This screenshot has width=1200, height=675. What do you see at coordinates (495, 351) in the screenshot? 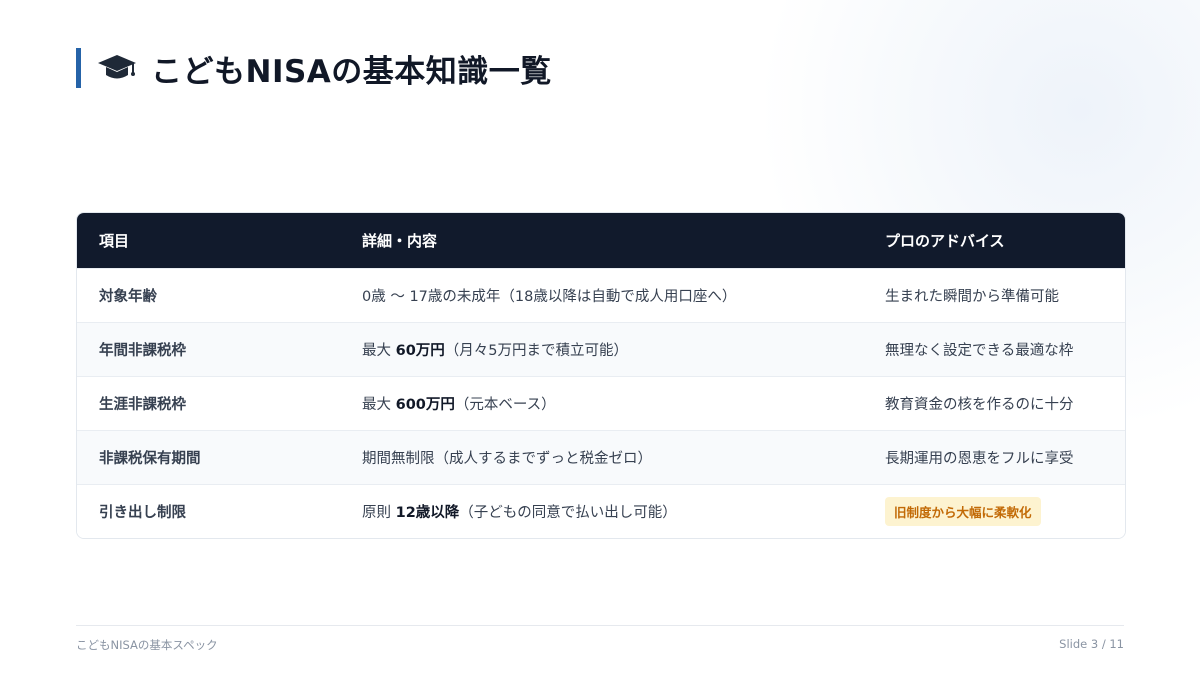
I see `row-detail: 最大 60万円（月々5万円まで積立可能）` at bounding box center [495, 351].